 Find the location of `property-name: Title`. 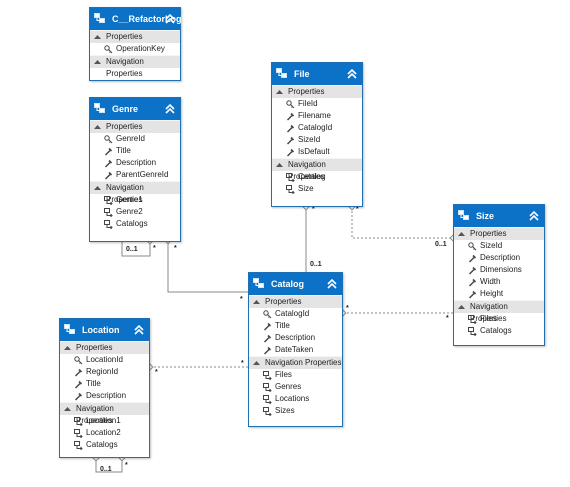

property-name: Title is located at coordinates (123, 150).